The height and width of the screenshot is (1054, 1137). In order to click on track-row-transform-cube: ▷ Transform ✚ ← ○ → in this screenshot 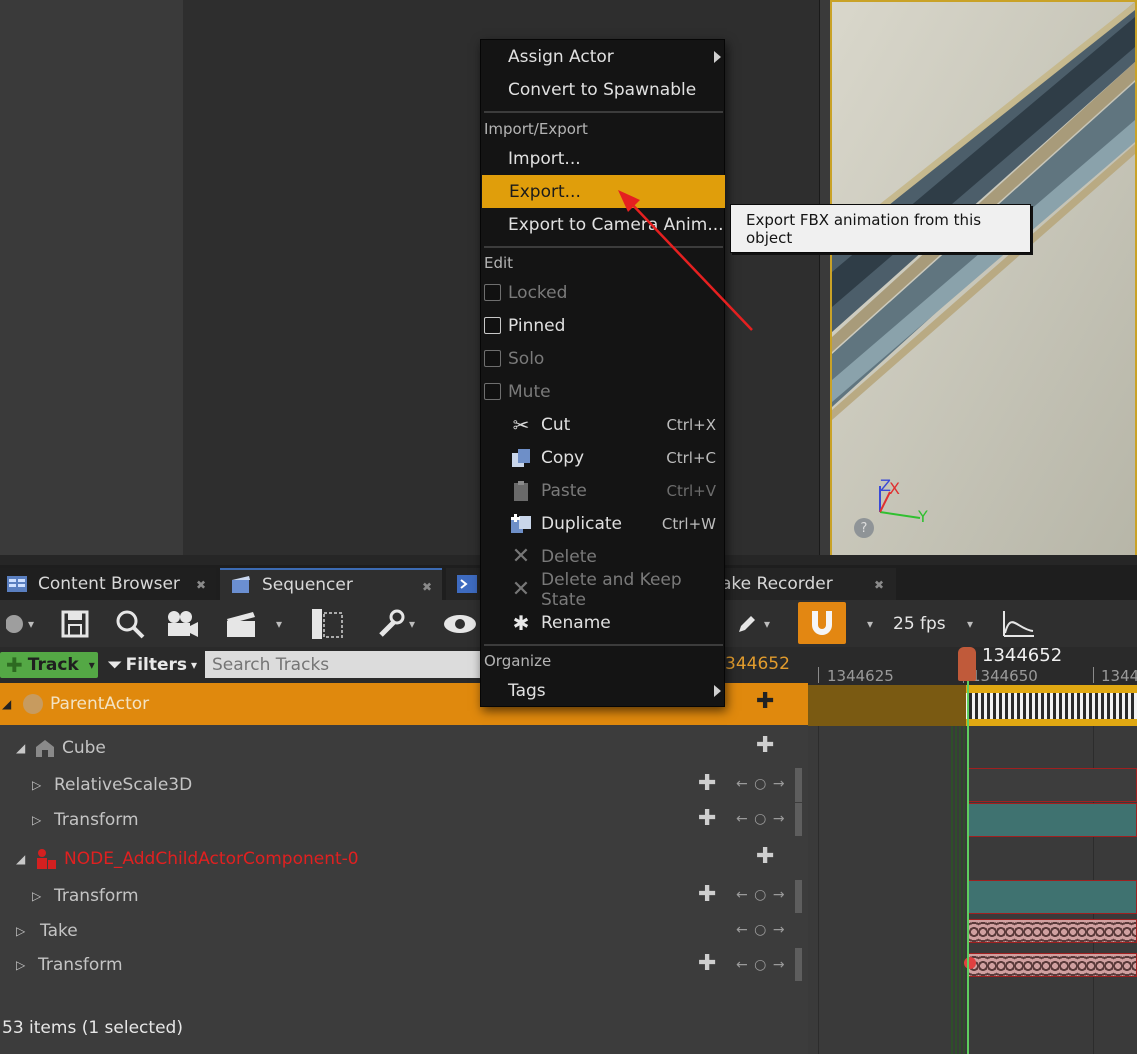, I will do `click(404, 820)`.